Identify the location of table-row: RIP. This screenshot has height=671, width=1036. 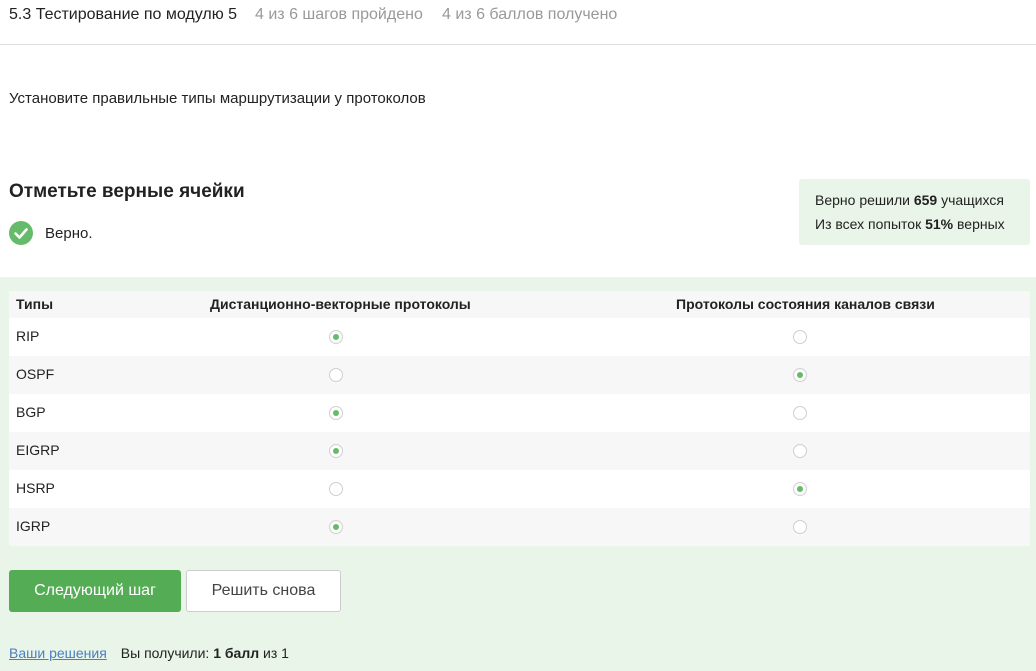
(519, 337).